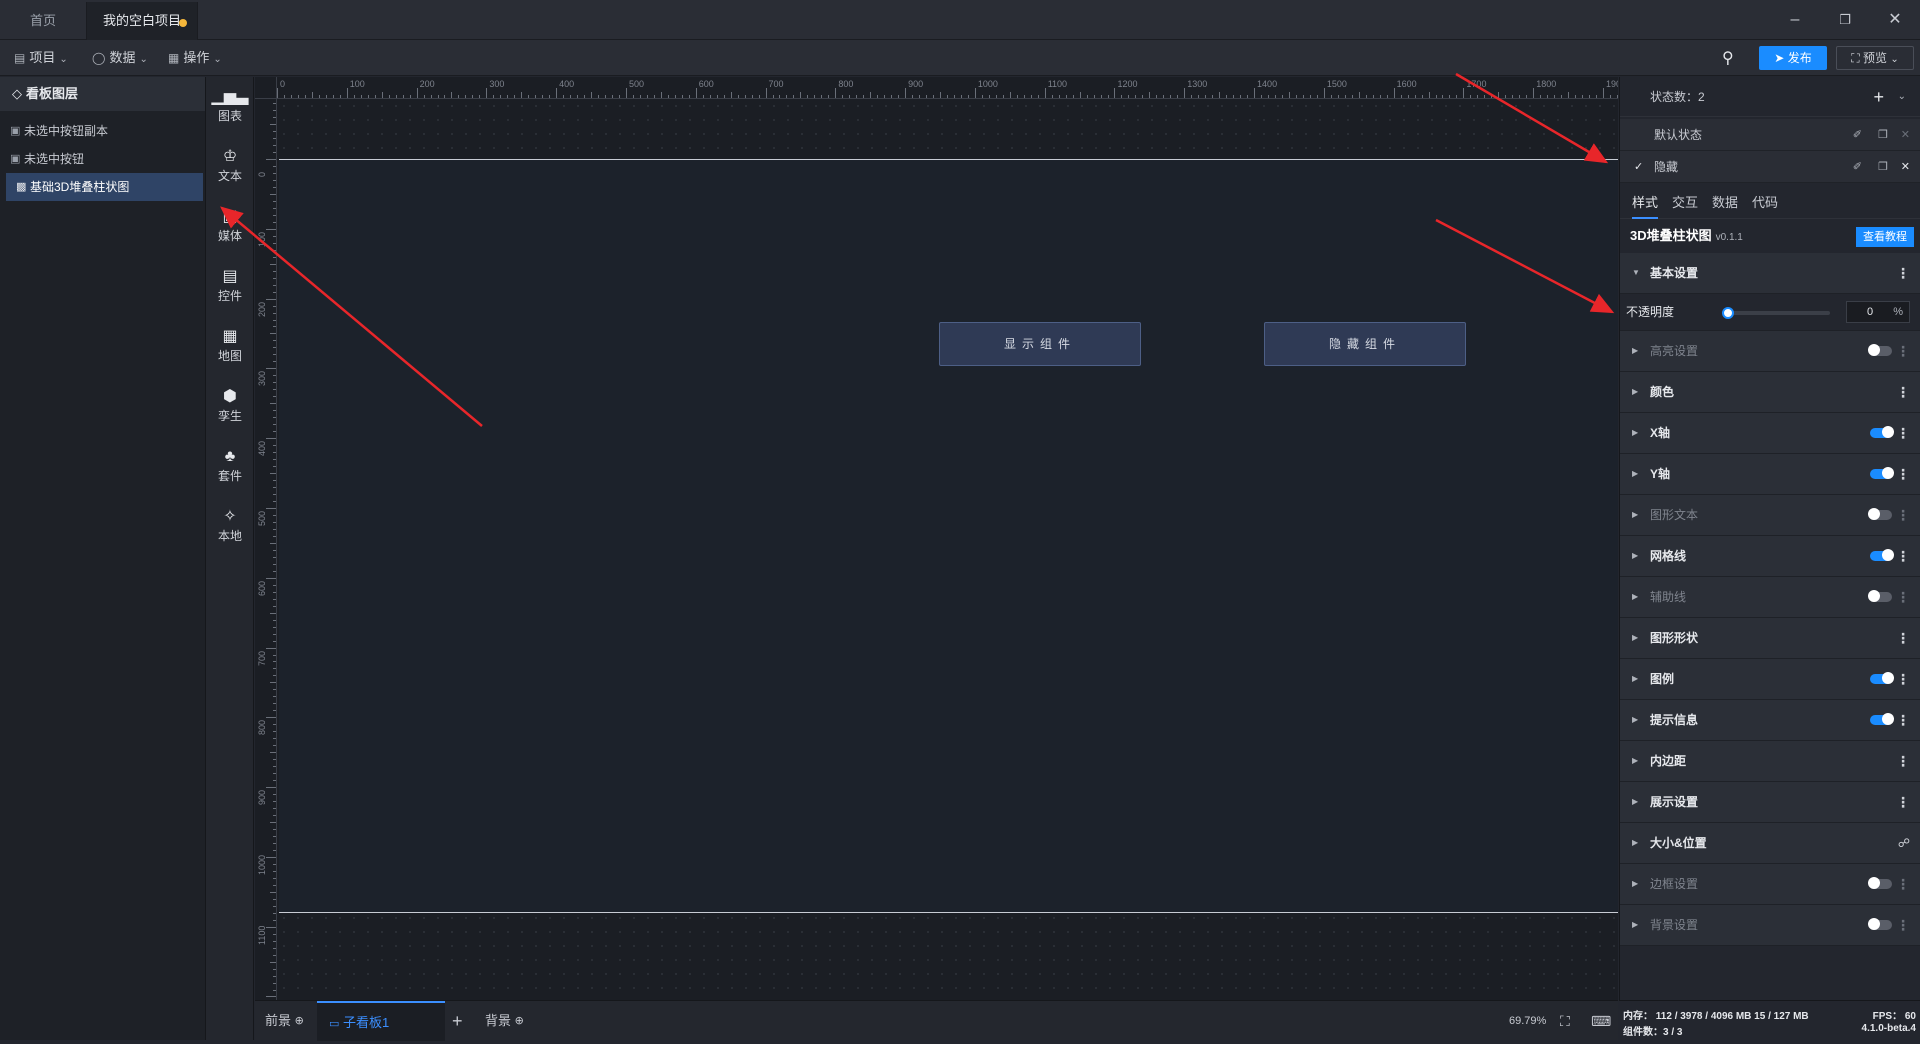 The width and height of the screenshot is (1920, 1044). Describe the element at coordinates (1902, 97) in the screenshot. I see `chevron-down-icon: ⌄` at that location.